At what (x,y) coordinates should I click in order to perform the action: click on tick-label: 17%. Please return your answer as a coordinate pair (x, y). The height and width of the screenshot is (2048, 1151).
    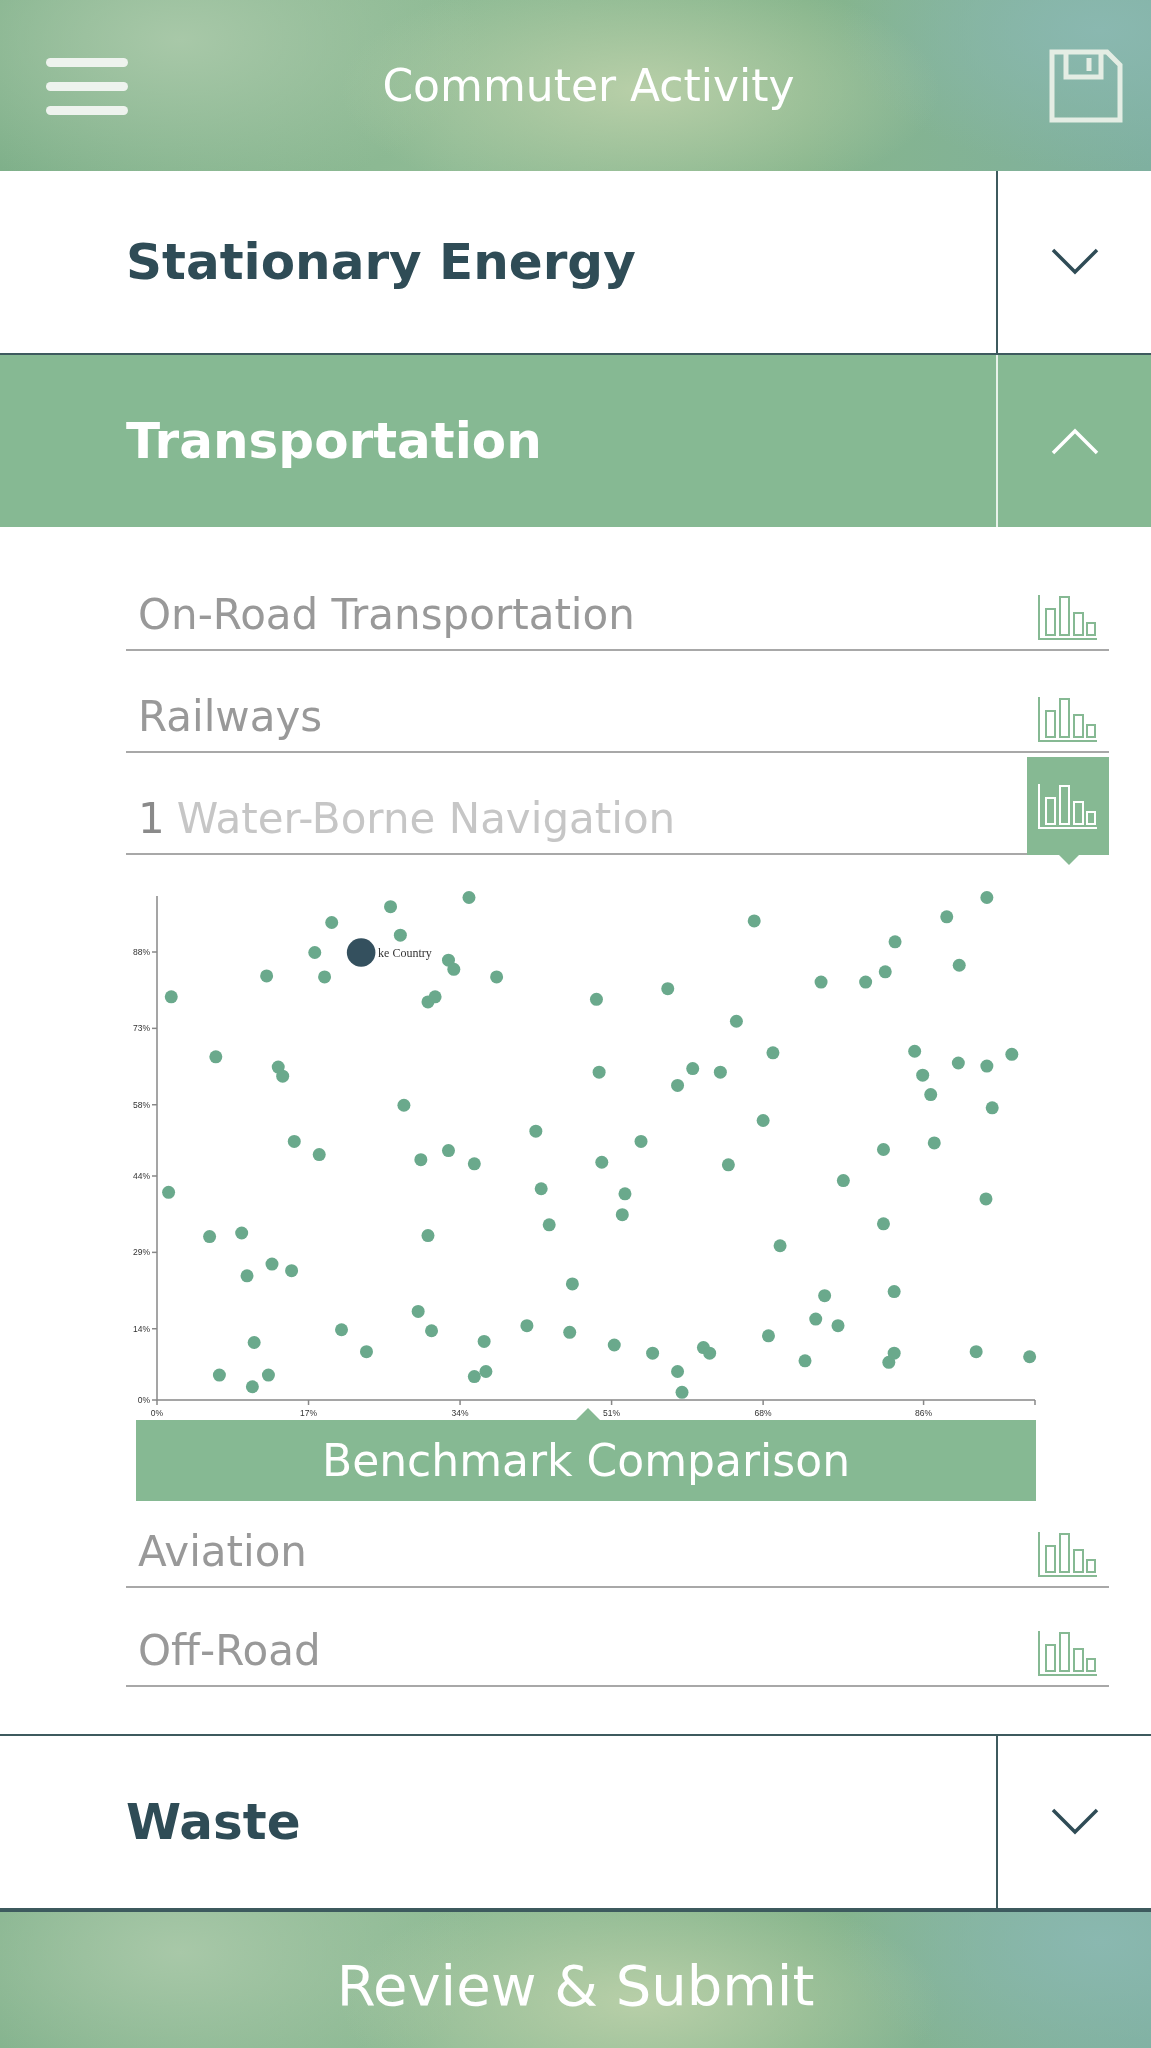
    Looking at the image, I should click on (309, 1413).